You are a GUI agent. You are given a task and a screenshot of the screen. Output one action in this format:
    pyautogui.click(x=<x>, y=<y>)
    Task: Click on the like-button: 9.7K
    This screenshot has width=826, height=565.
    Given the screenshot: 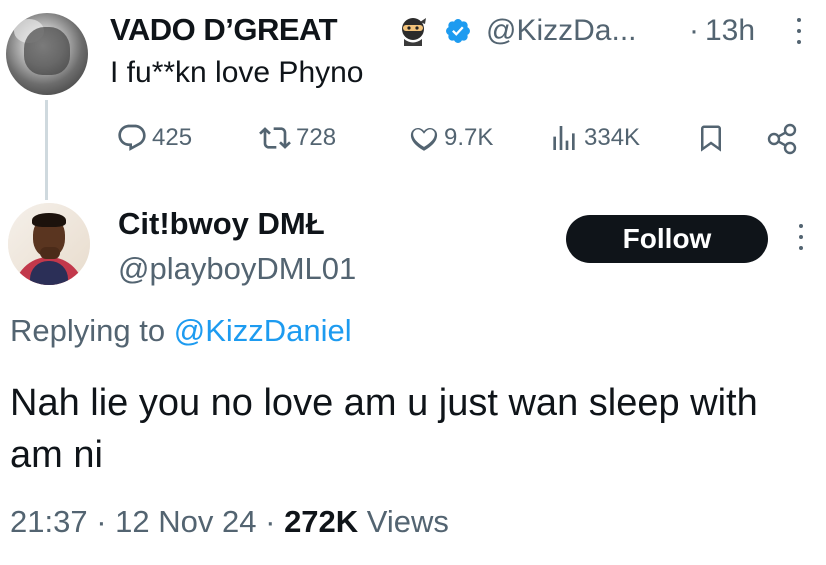 What is the action you would take?
    pyautogui.click(x=450, y=138)
    